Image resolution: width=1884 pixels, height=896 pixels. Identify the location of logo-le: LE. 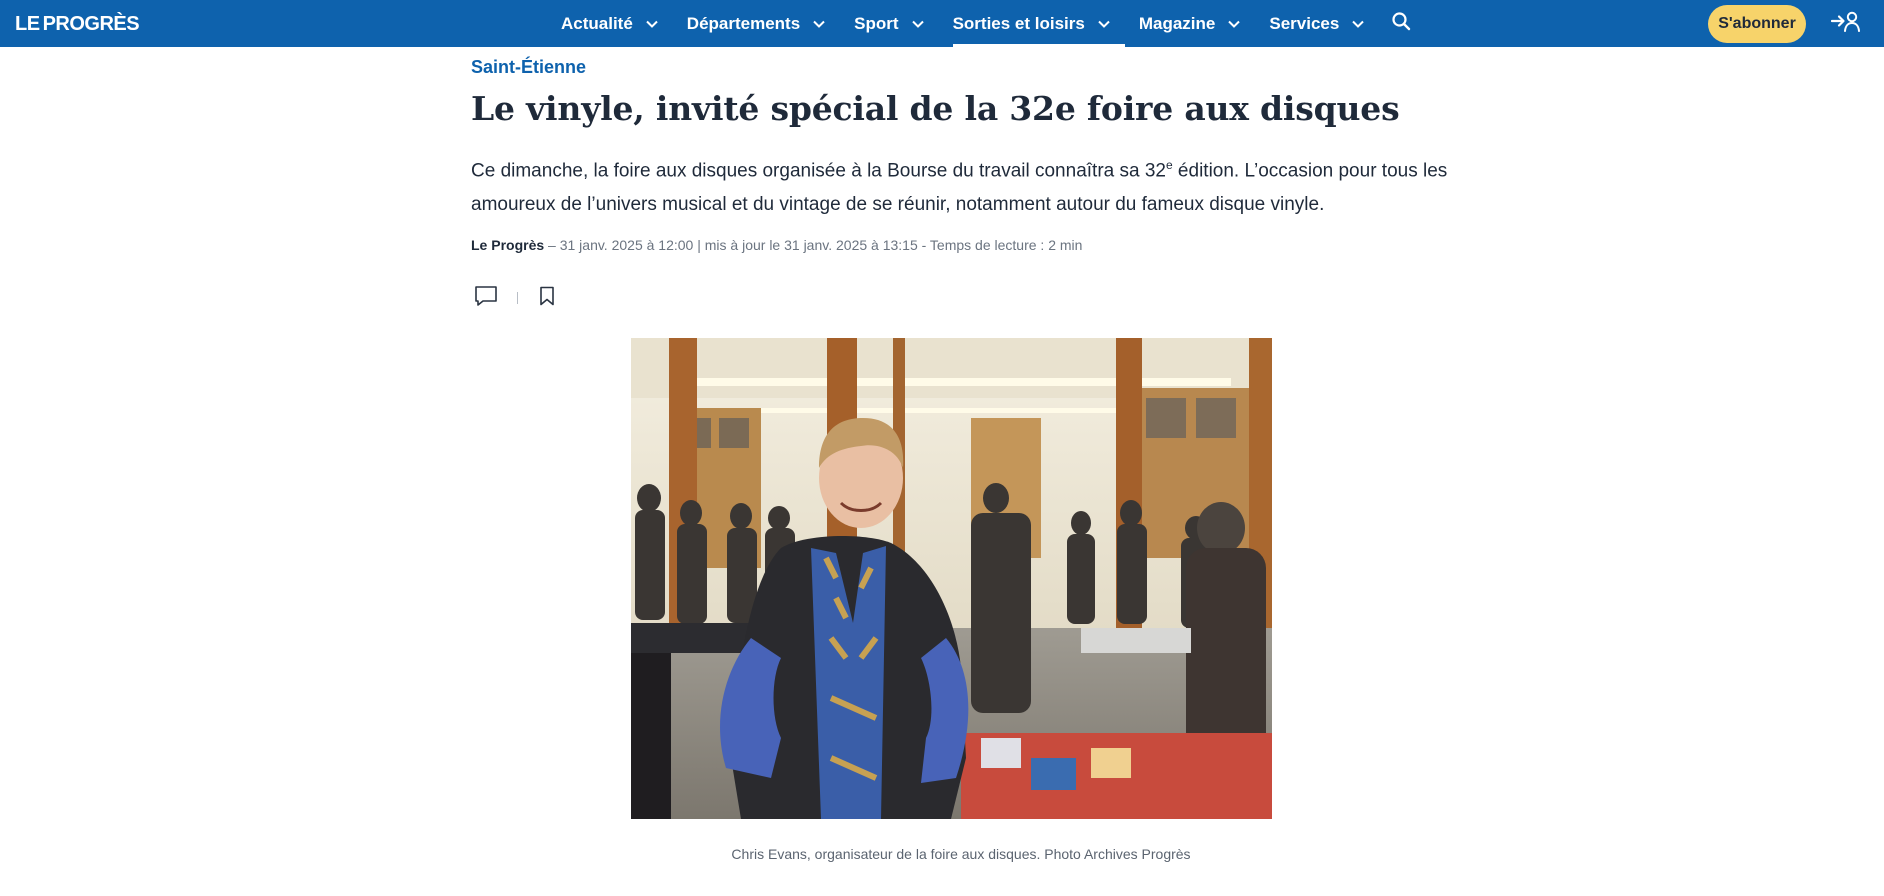
(27, 23).